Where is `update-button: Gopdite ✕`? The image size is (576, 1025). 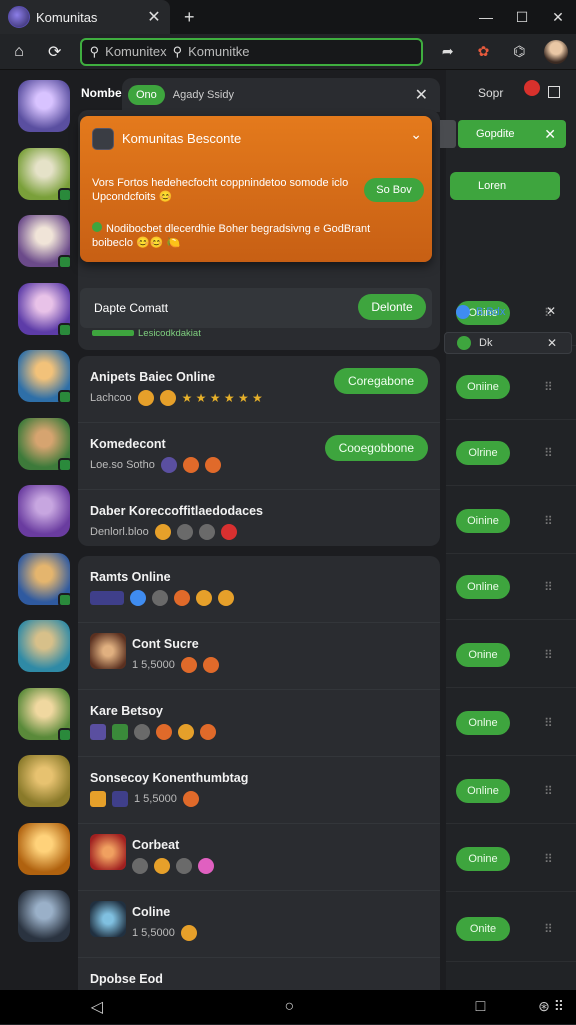 update-button: Gopdite ✕ is located at coordinates (512, 134).